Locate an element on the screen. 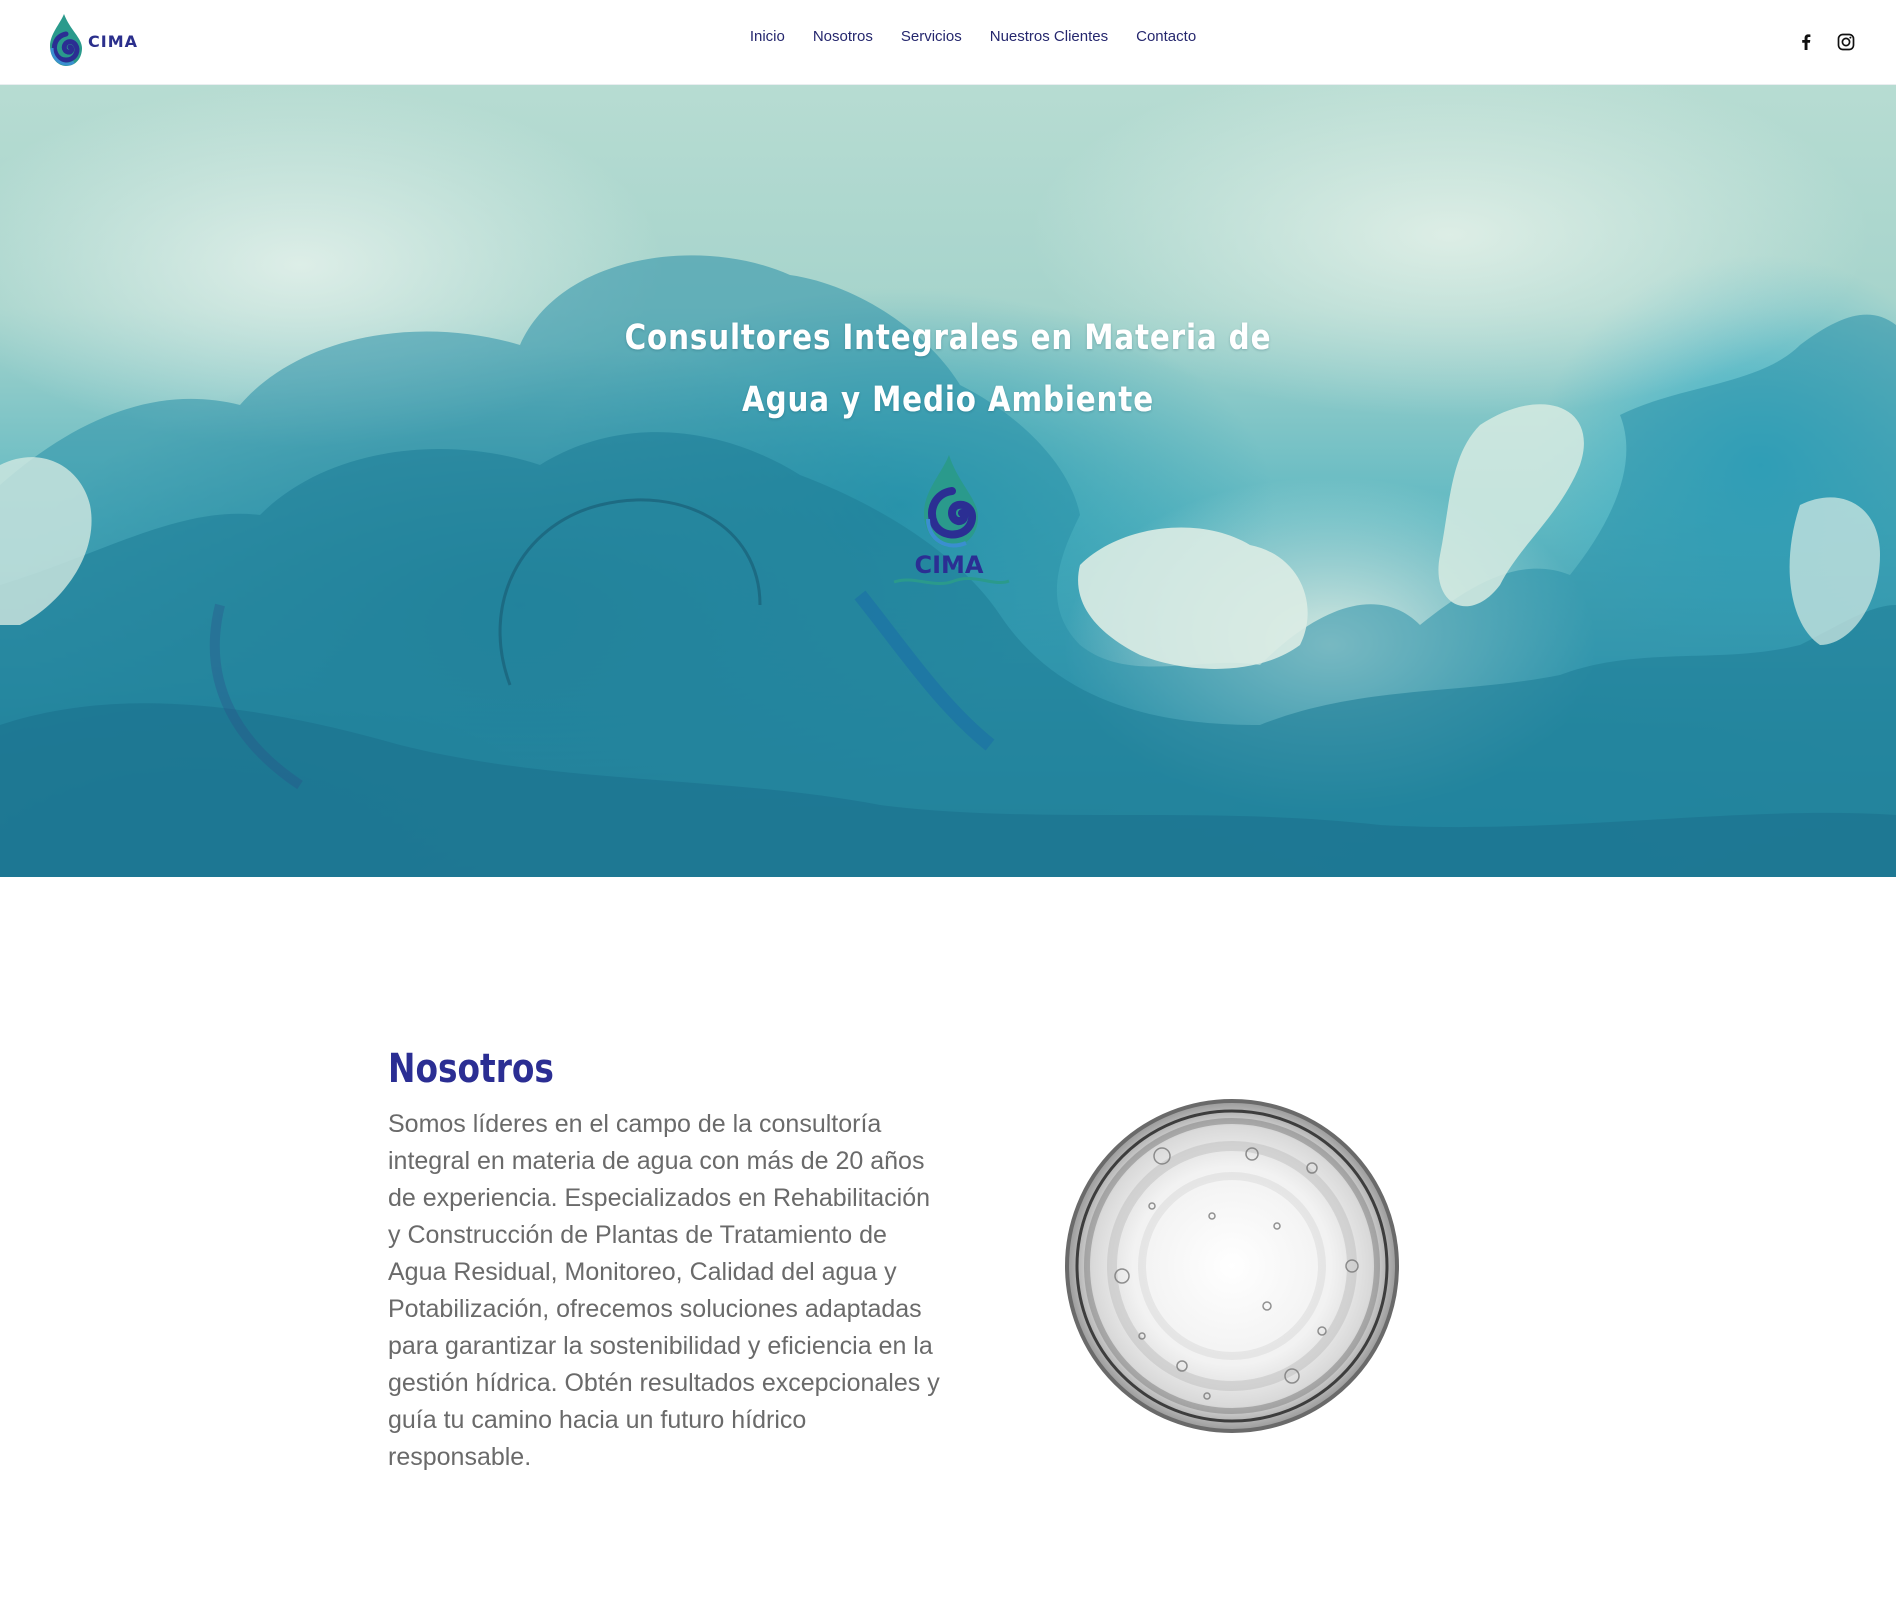  hero-logo-text: CIMA is located at coordinates (949, 565).